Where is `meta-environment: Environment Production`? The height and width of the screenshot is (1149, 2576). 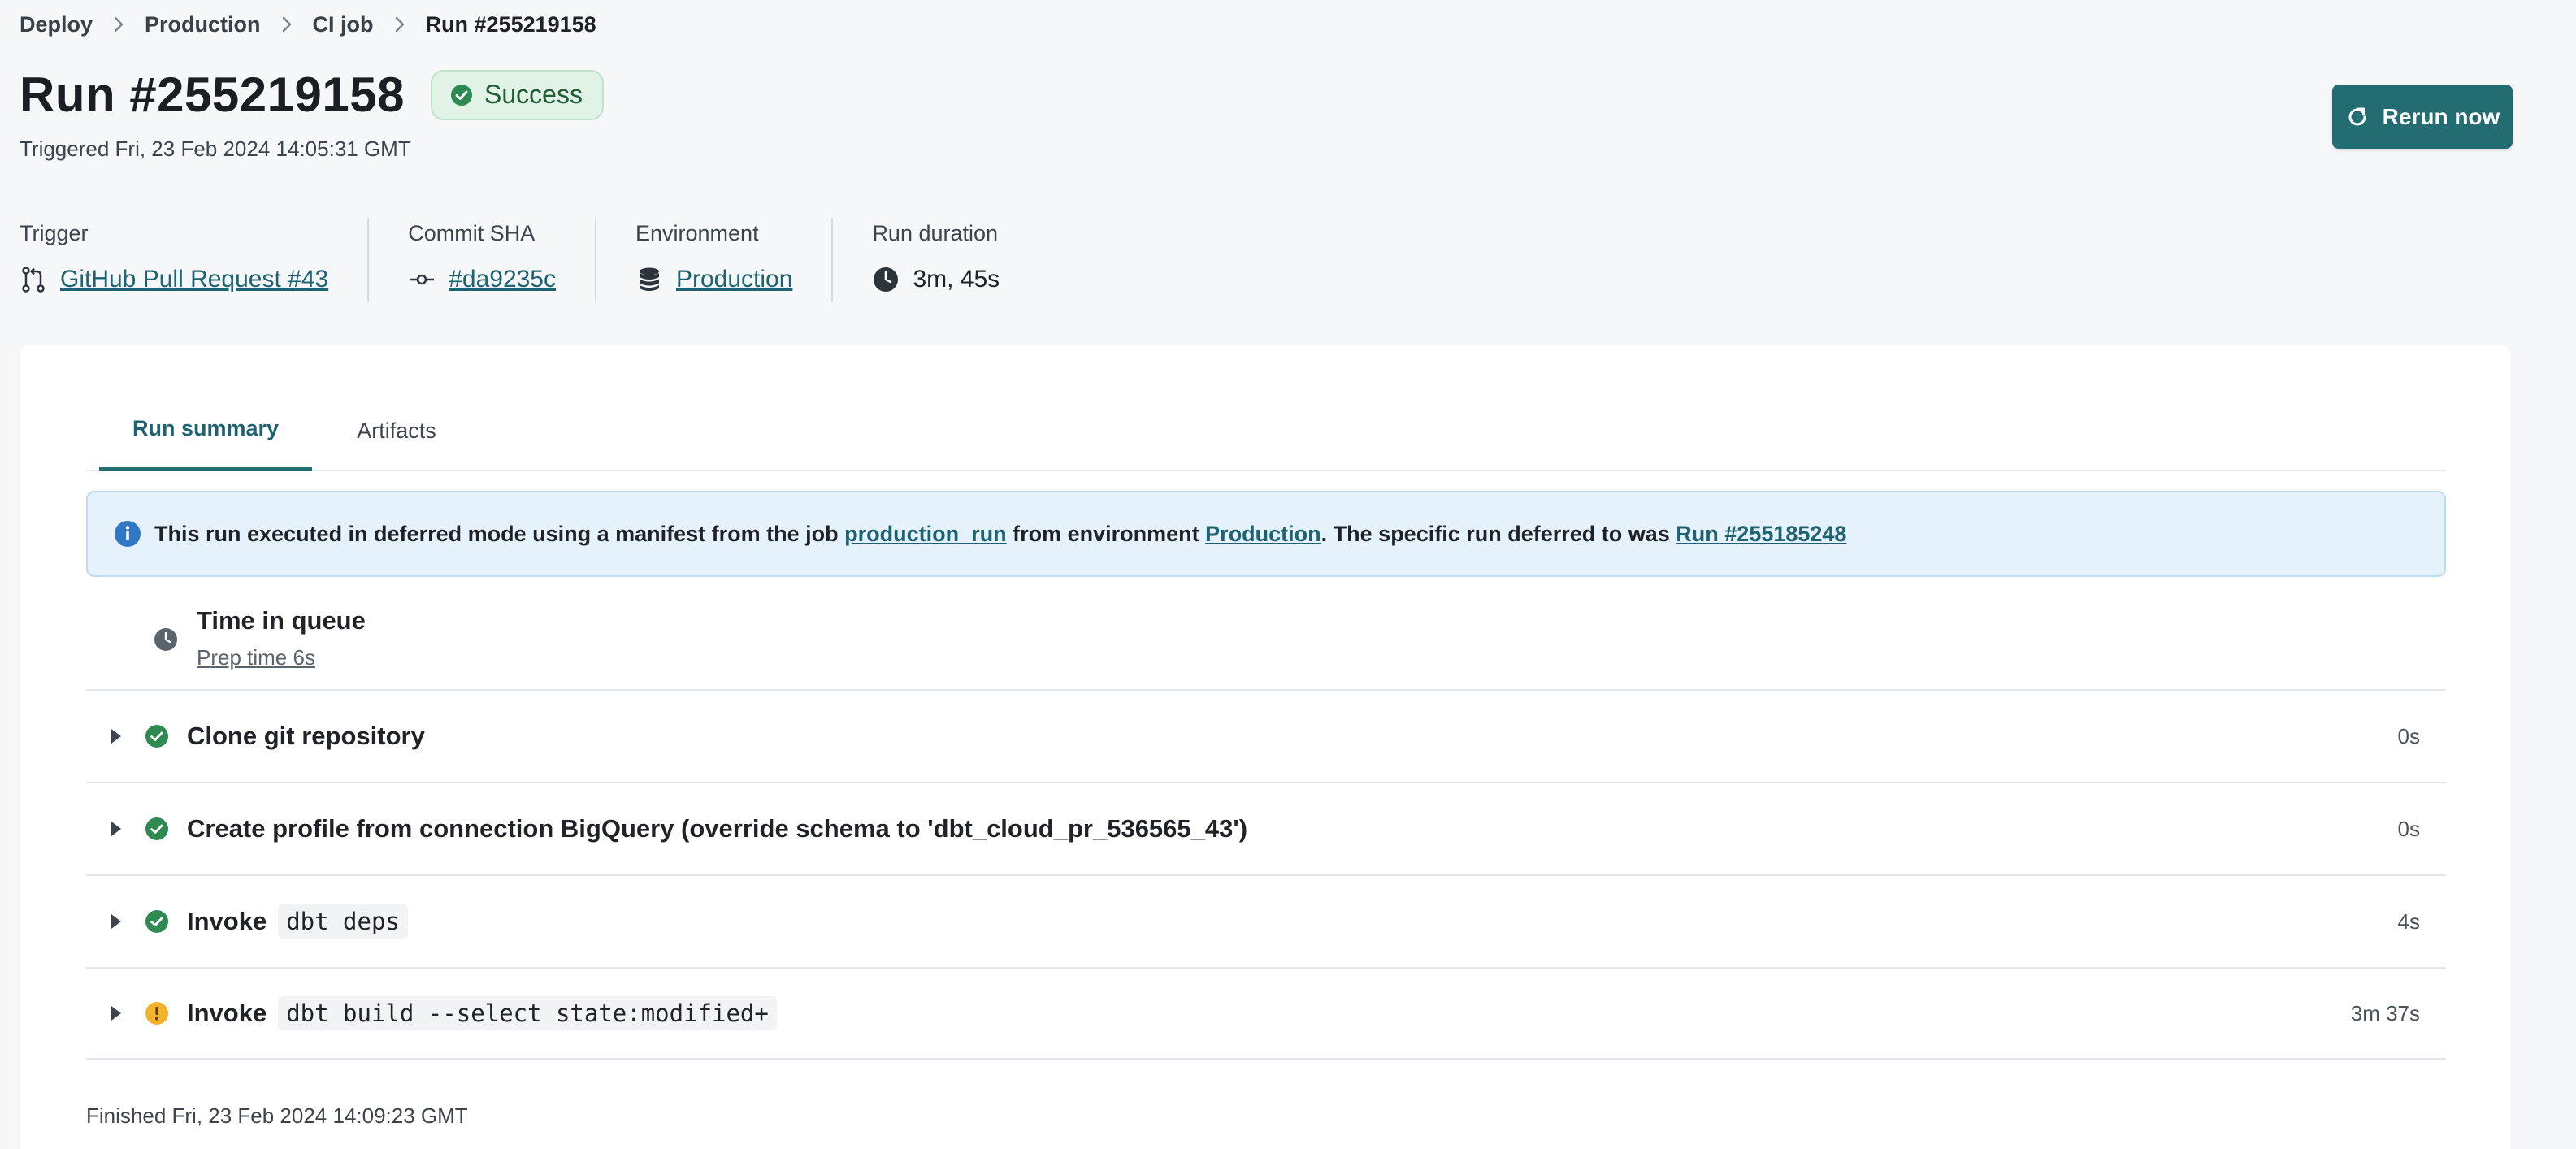 meta-environment: Environment Production is located at coordinates (734, 260).